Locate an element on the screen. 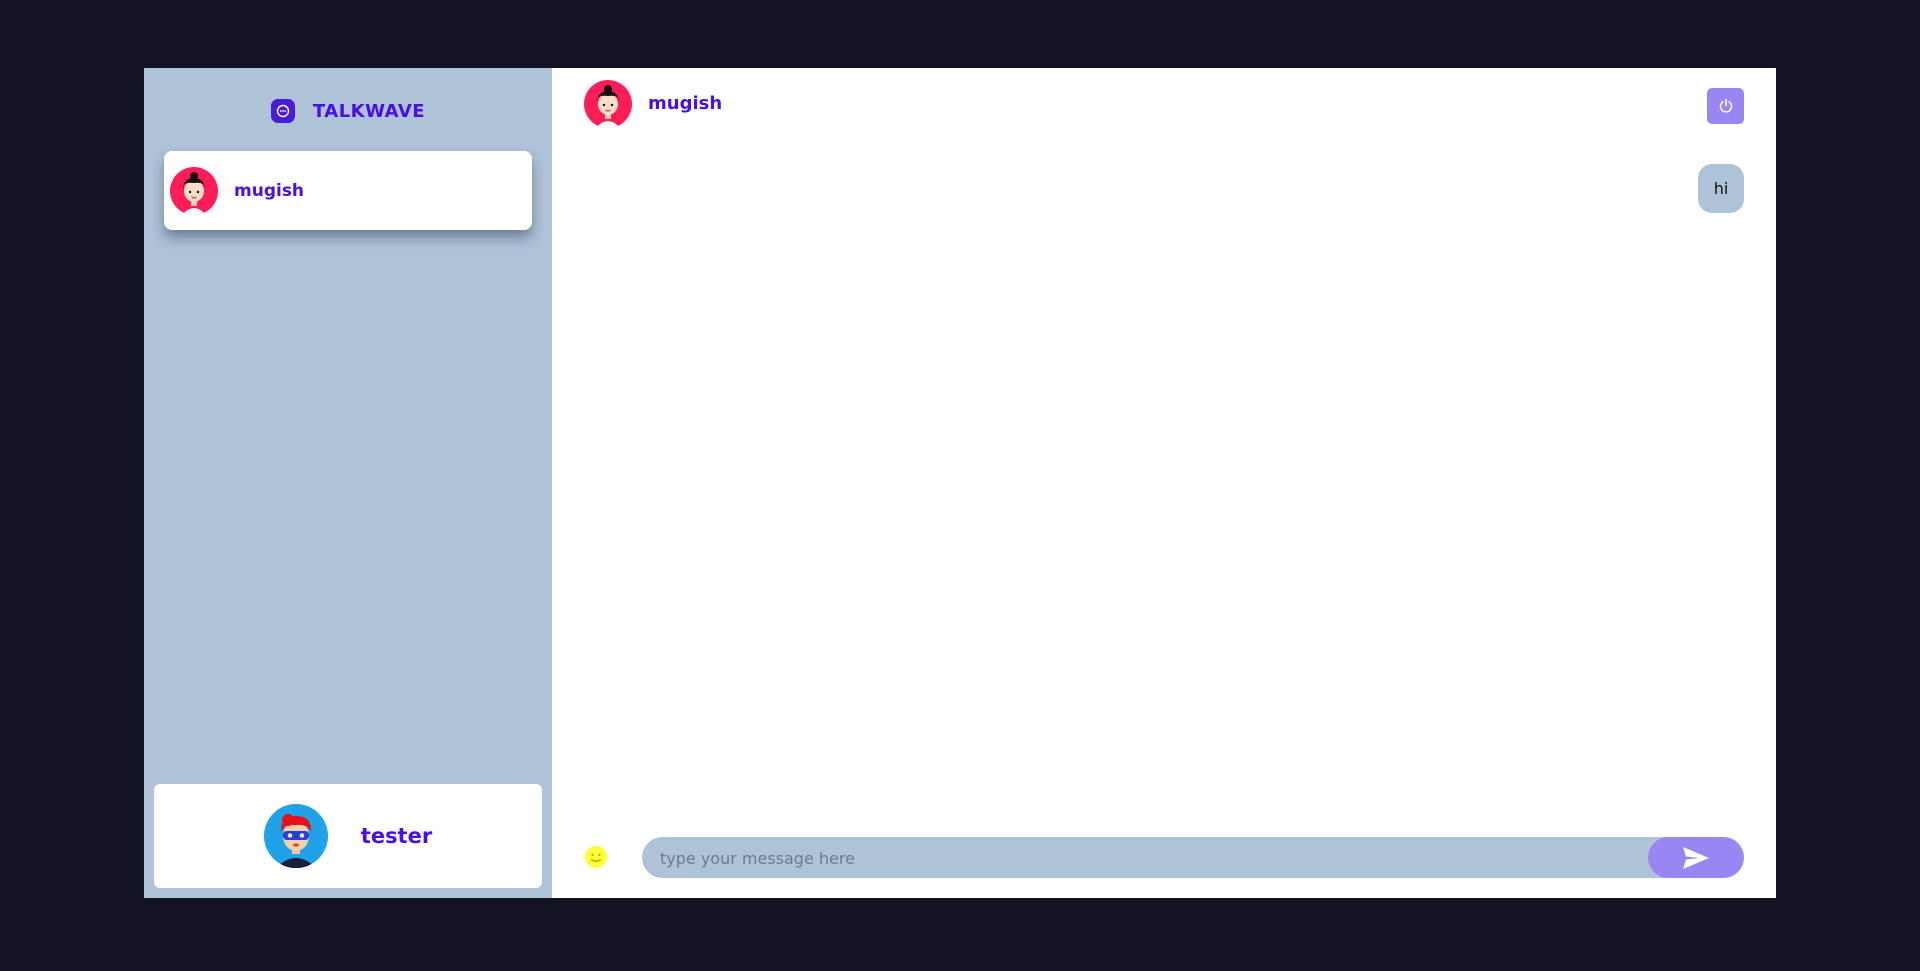 The image size is (1920, 971). current-user-card: tester is located at coordinates (348, 836).